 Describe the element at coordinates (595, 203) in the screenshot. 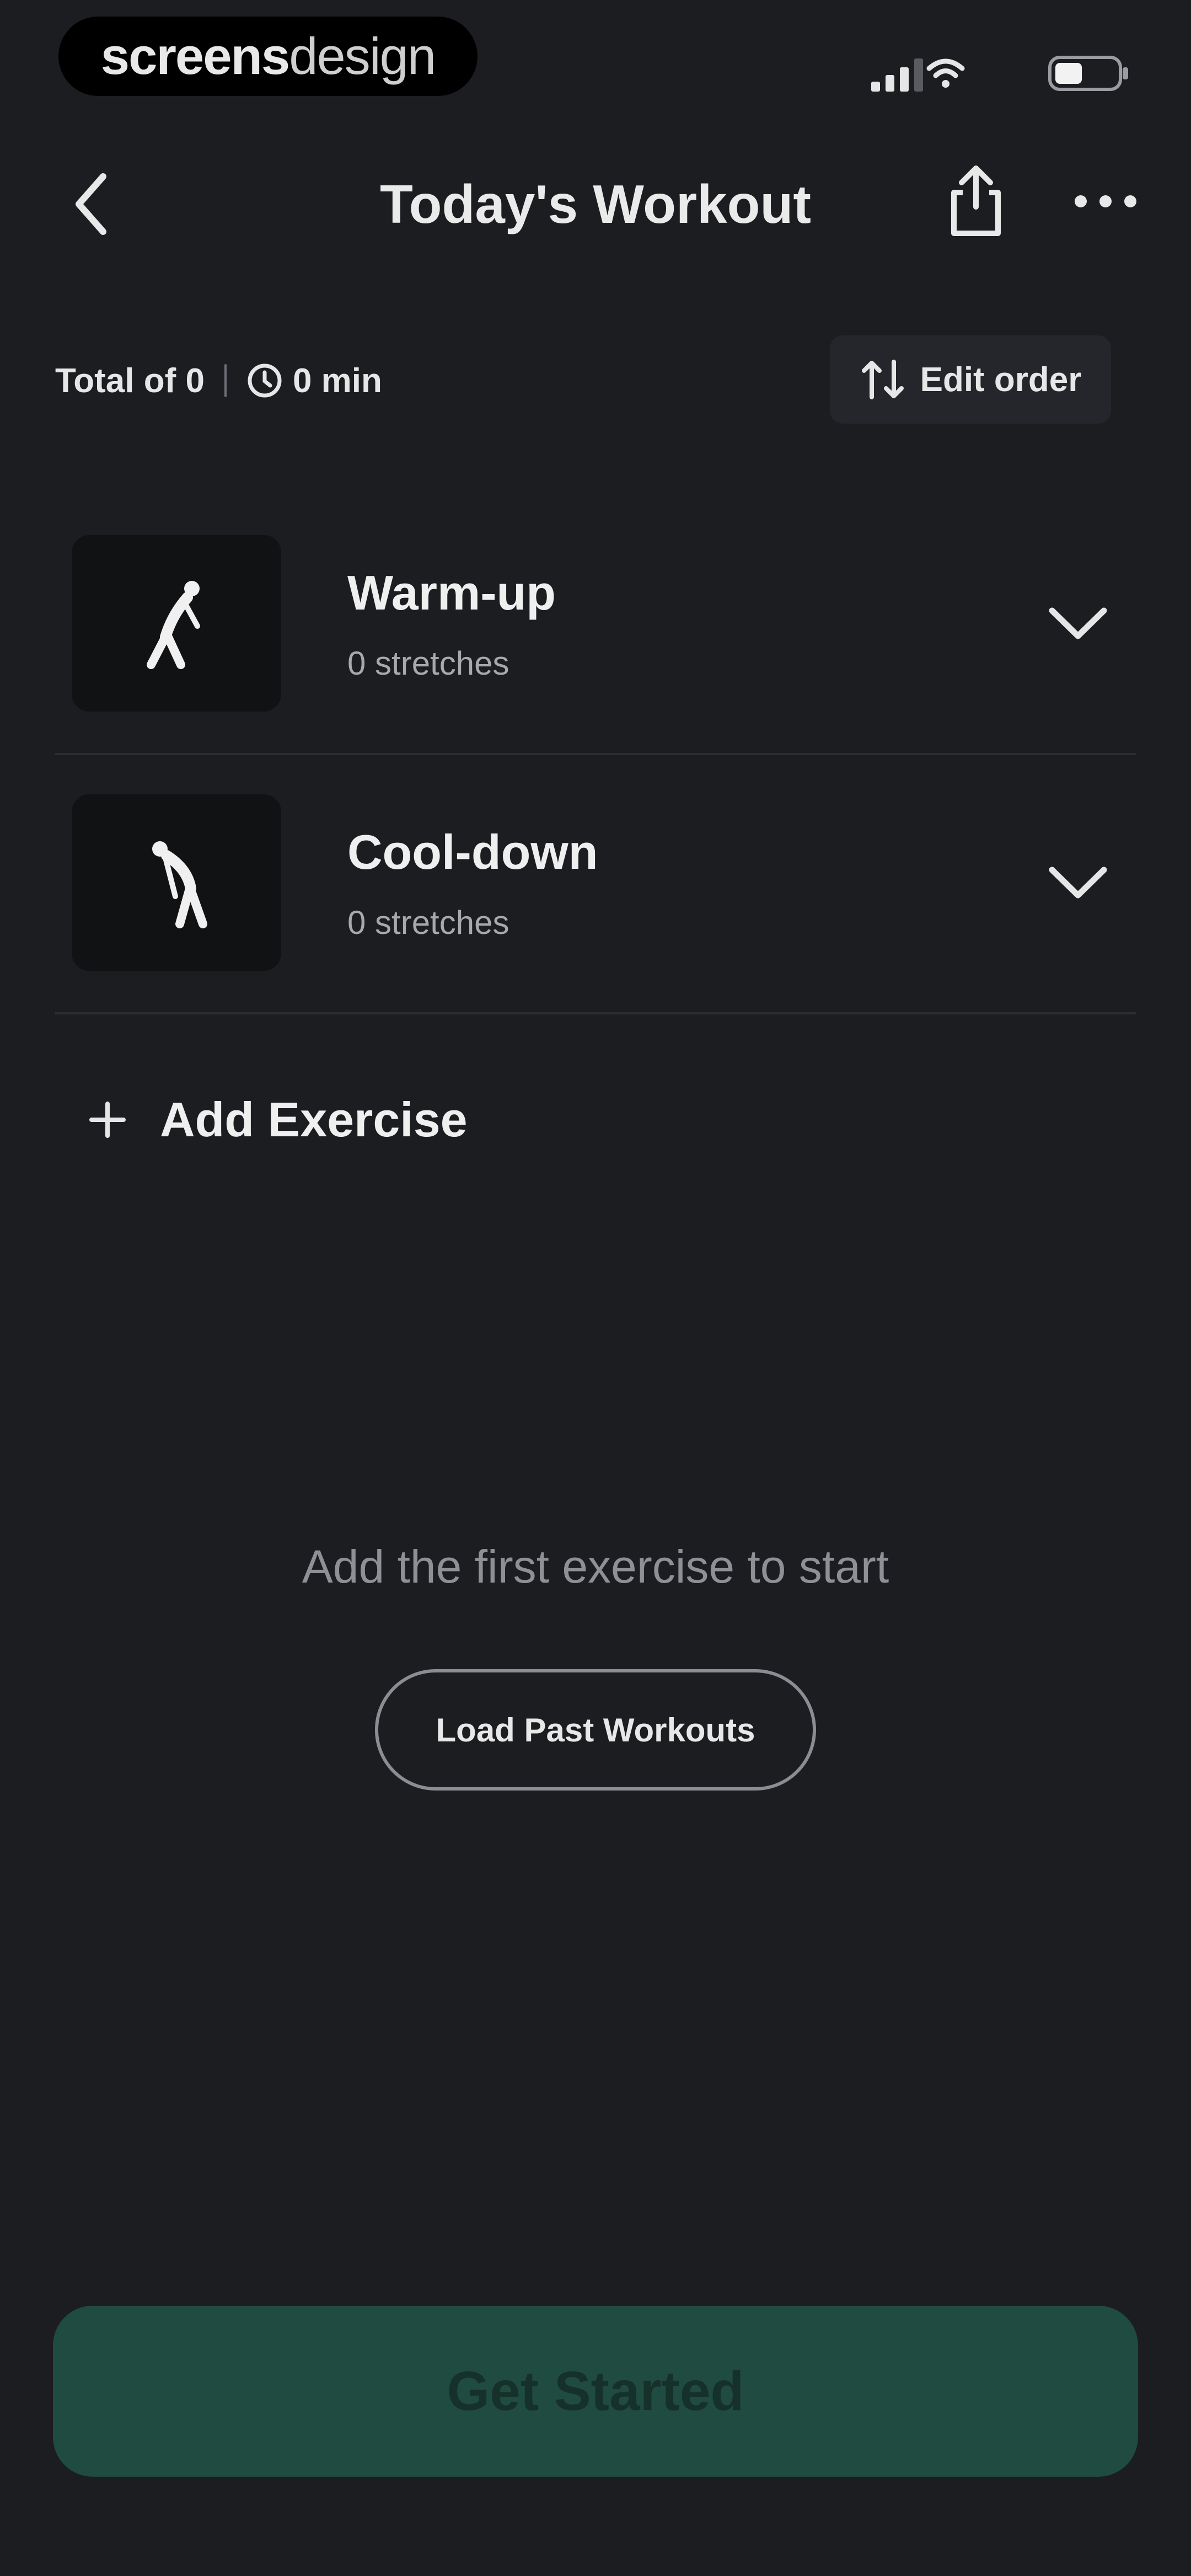

I see `page-title: Today's Workout` at that location.